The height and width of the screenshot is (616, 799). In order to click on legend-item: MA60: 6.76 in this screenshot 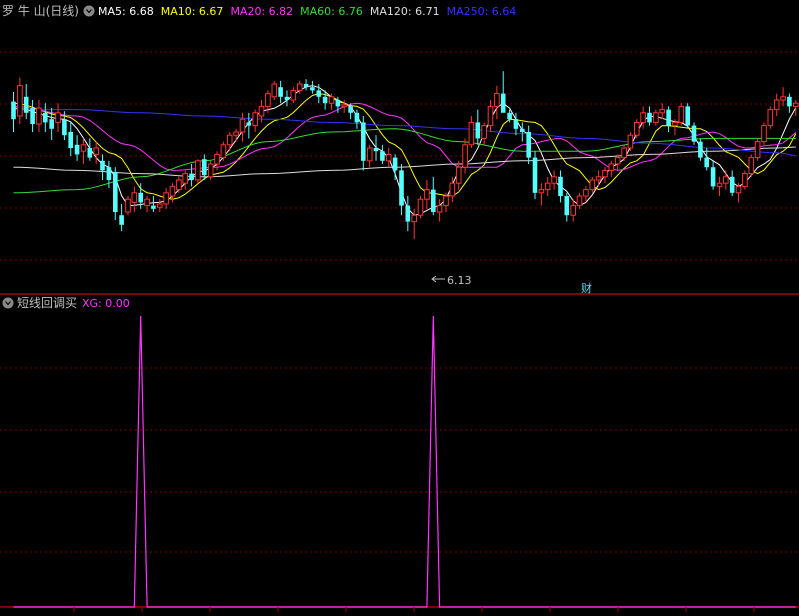, I will do `click(331, 11)`.